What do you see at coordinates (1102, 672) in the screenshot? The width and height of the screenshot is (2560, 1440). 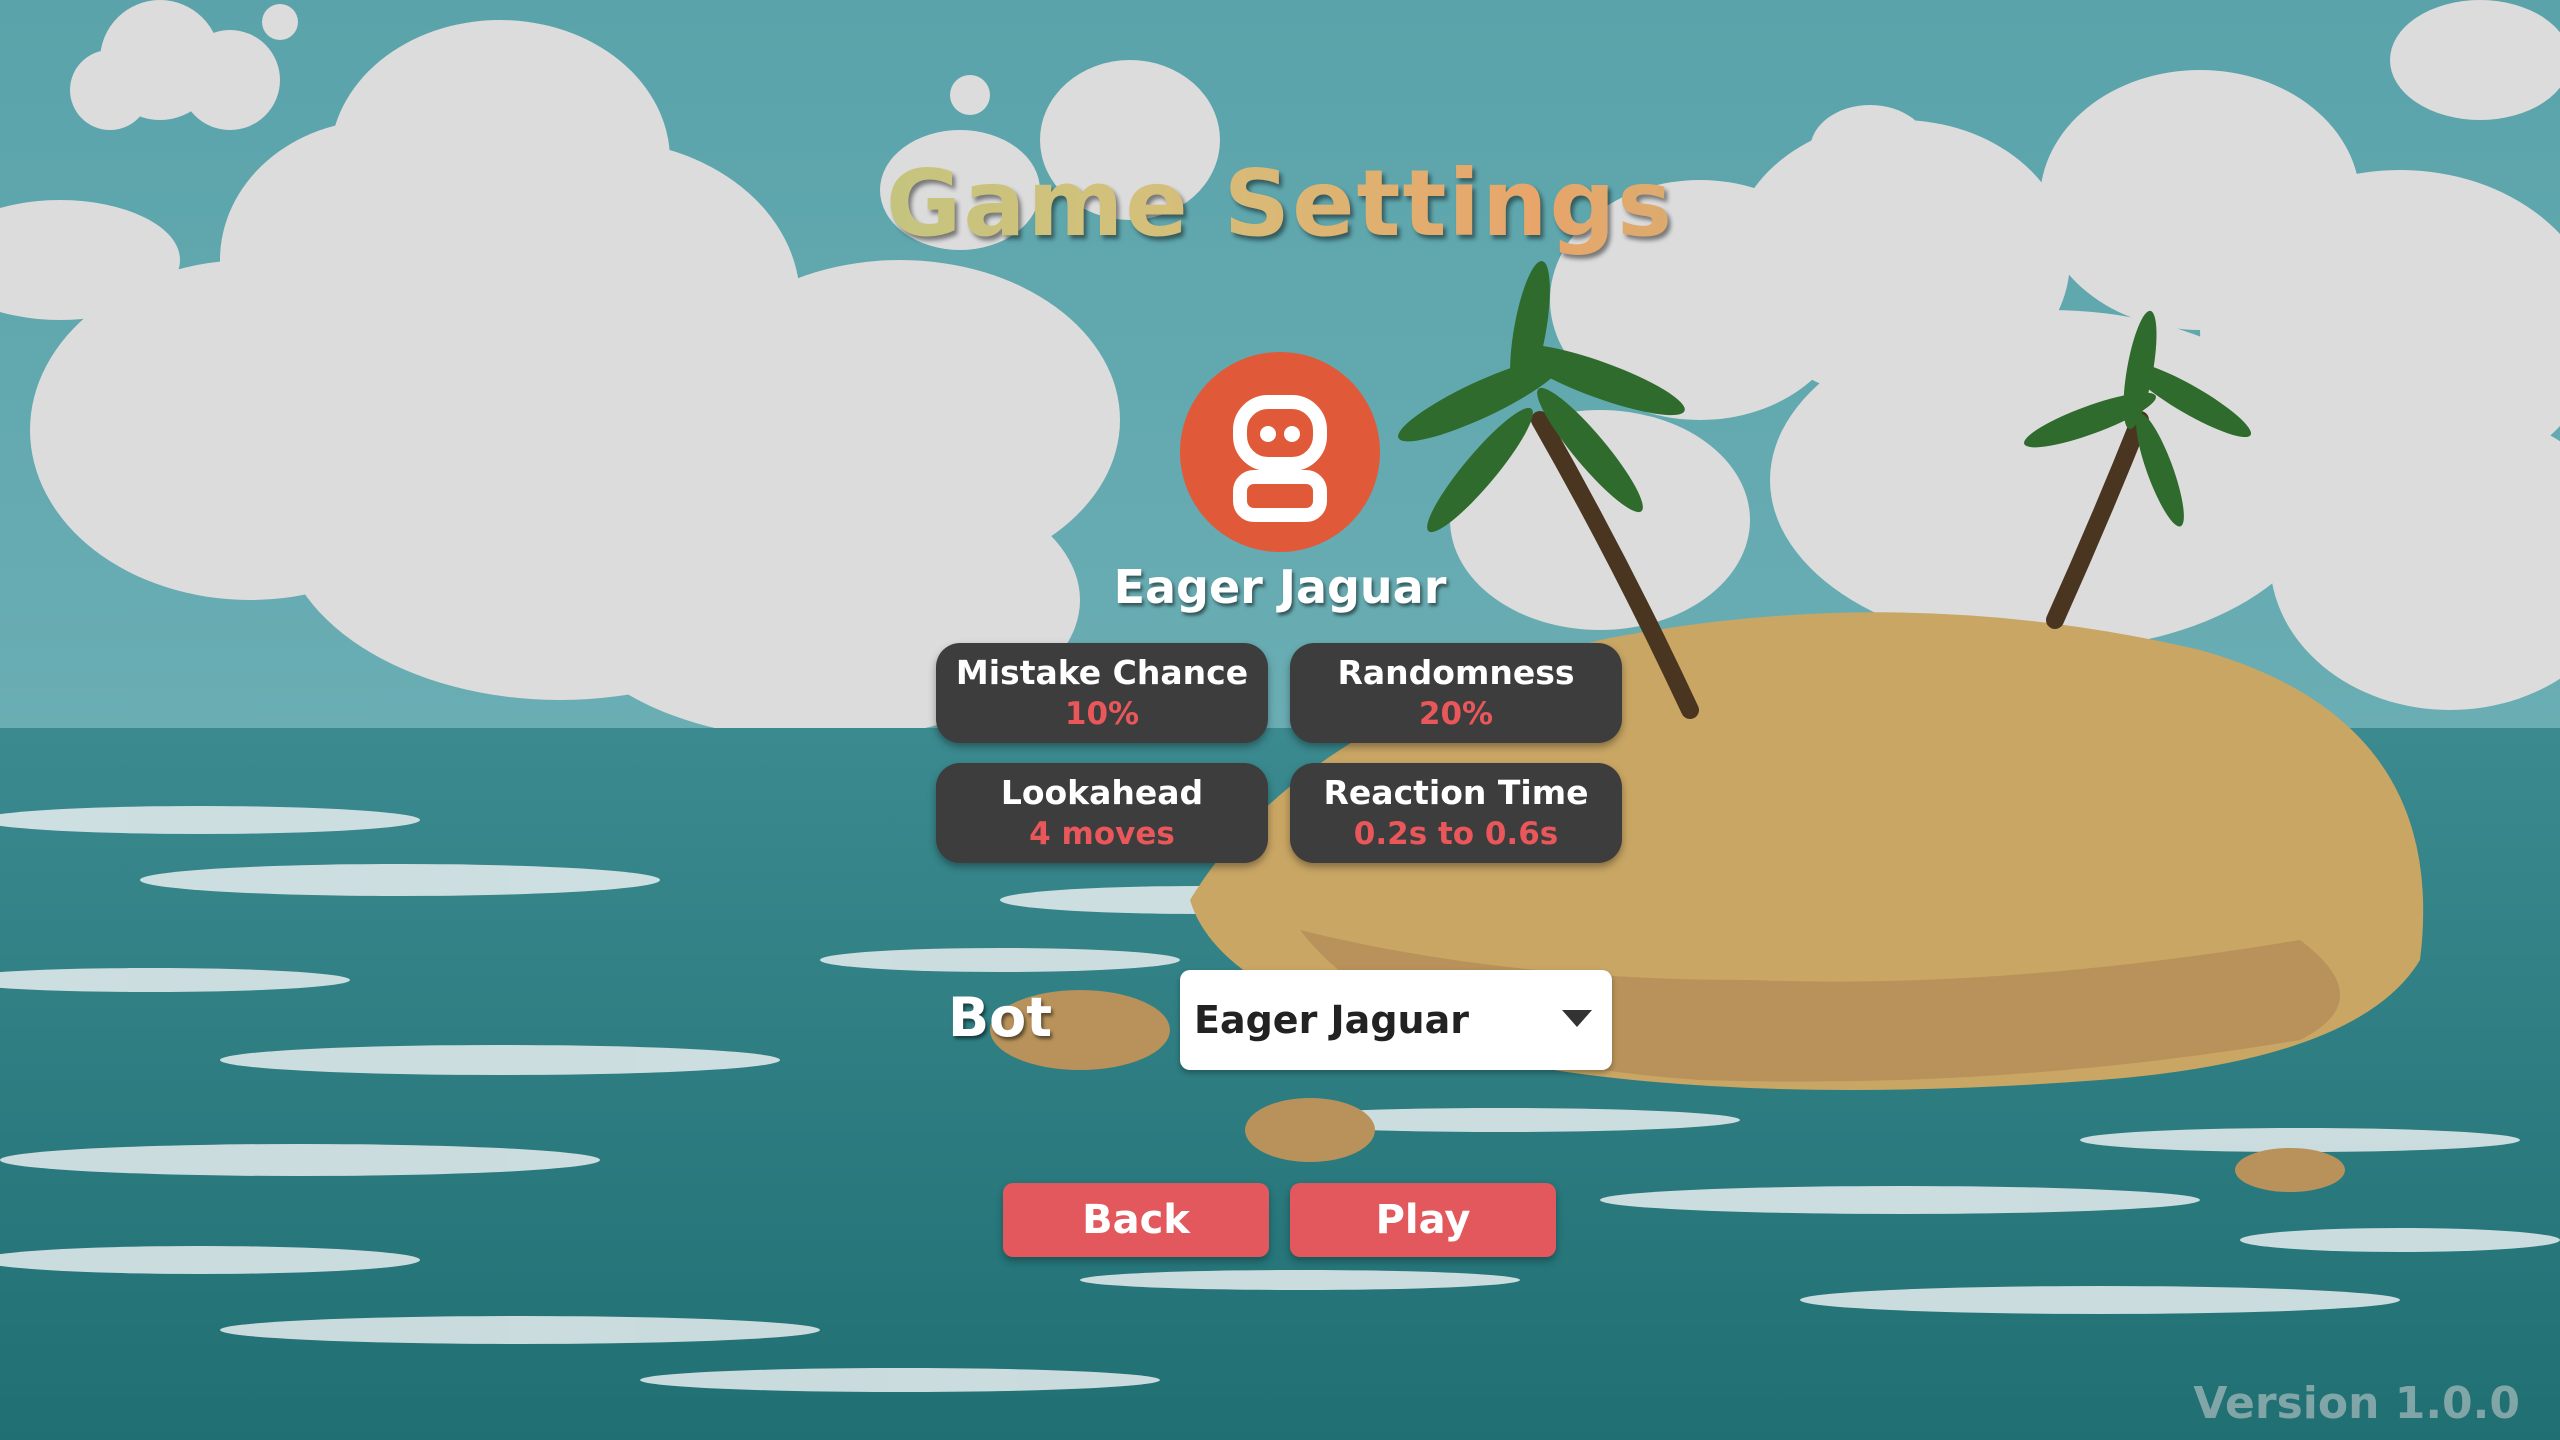 I see `stat-label: Mistake Chance` at bounding box center [1102, 672].